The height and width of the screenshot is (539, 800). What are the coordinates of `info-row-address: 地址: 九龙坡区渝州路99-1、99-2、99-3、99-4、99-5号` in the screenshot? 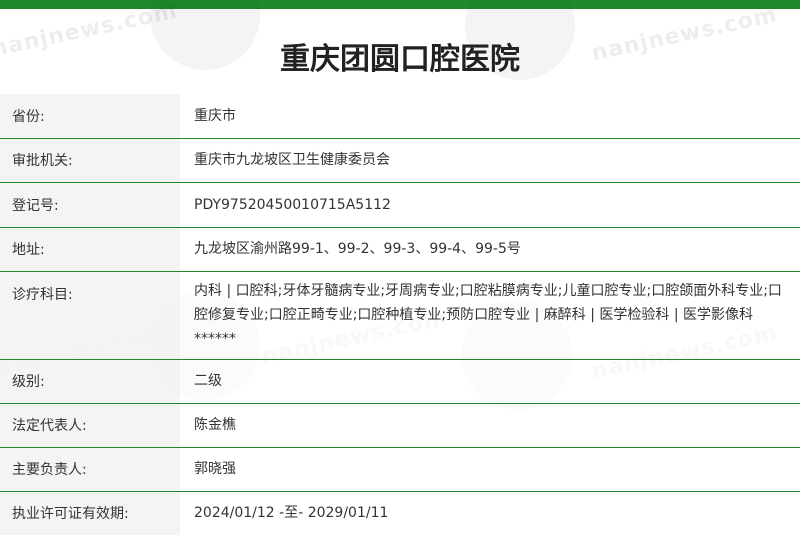 It's located at (400, 249).